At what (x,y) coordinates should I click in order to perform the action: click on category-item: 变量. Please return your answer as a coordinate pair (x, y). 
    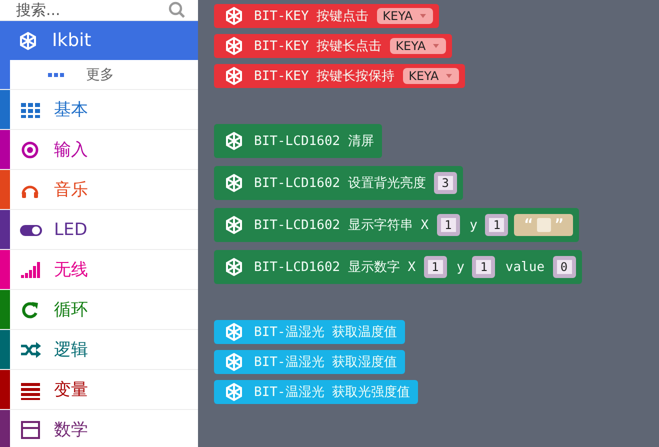
    Looking at the image, I should click on (99, 390).